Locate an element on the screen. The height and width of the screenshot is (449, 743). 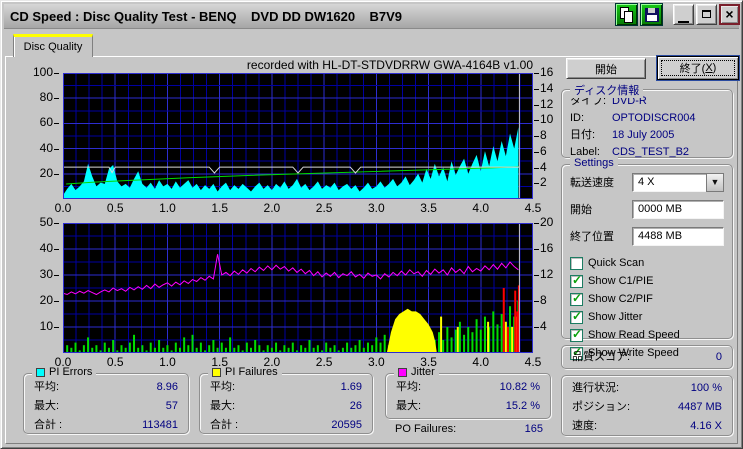
pi-errors-title: PI Errors is located at coordinates (71, 372).